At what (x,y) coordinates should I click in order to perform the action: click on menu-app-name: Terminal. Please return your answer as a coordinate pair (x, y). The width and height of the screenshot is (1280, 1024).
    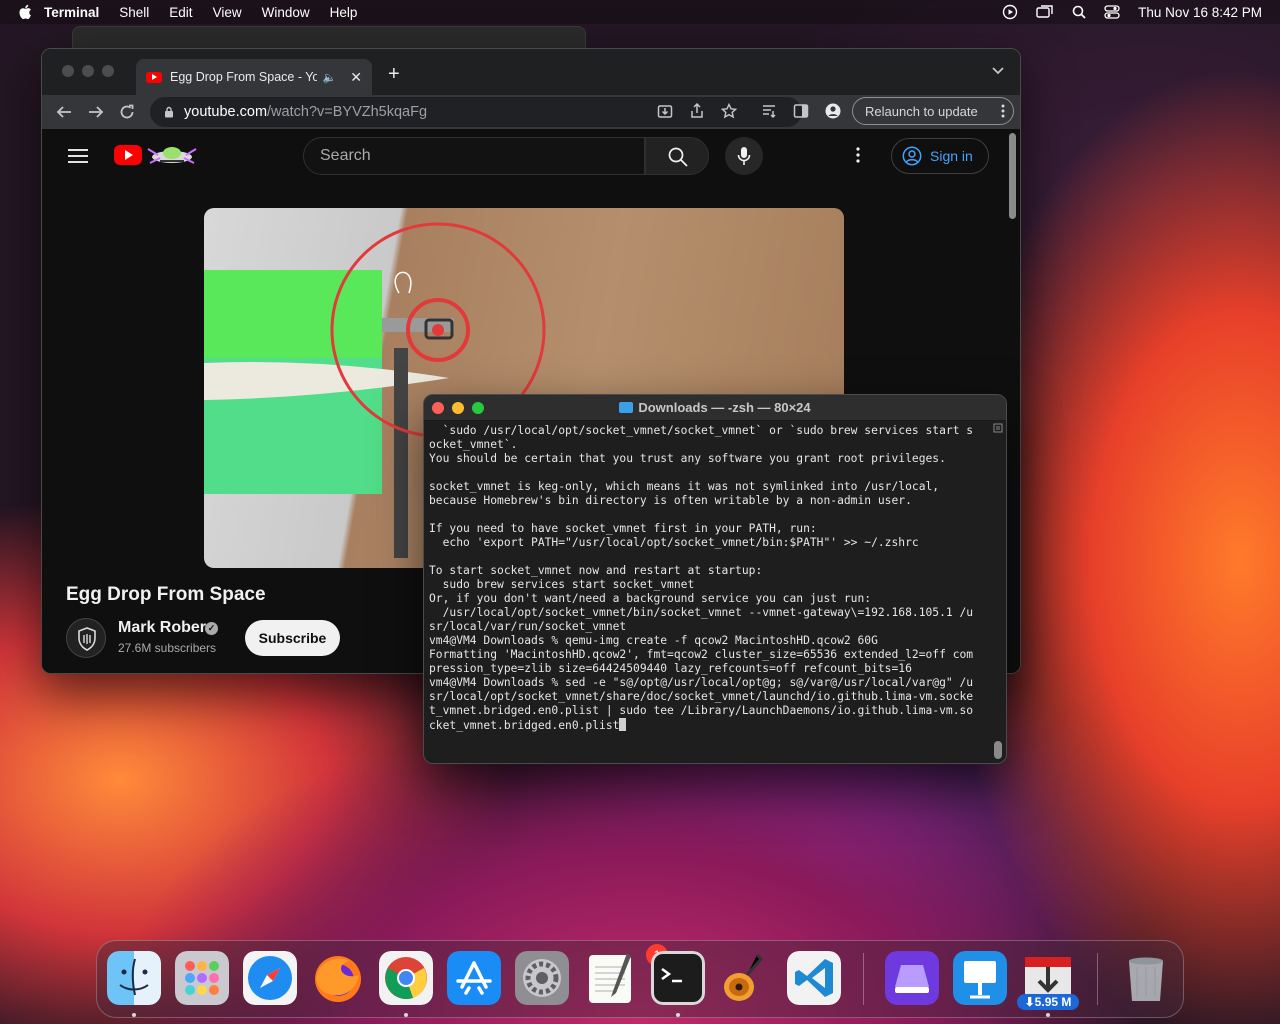
    Looking at the image, I should click on (71, 12).